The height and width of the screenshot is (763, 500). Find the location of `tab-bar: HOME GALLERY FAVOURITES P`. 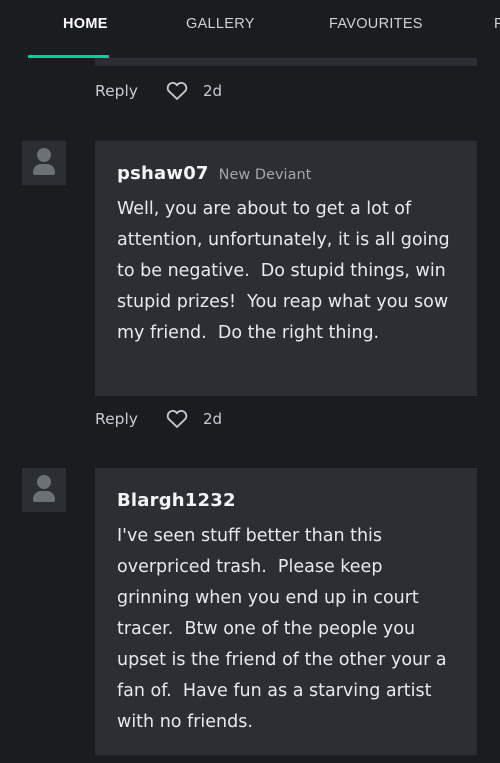

tab-bar: HOME GALLERY FAVOURITES P is located at coordinates (250, 29).